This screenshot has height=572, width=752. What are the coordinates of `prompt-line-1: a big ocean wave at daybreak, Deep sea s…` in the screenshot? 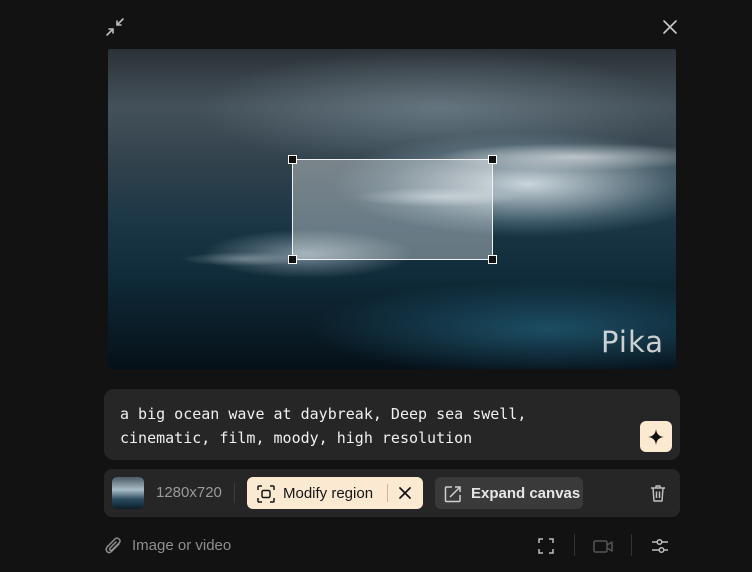 It's located at (323, 414).